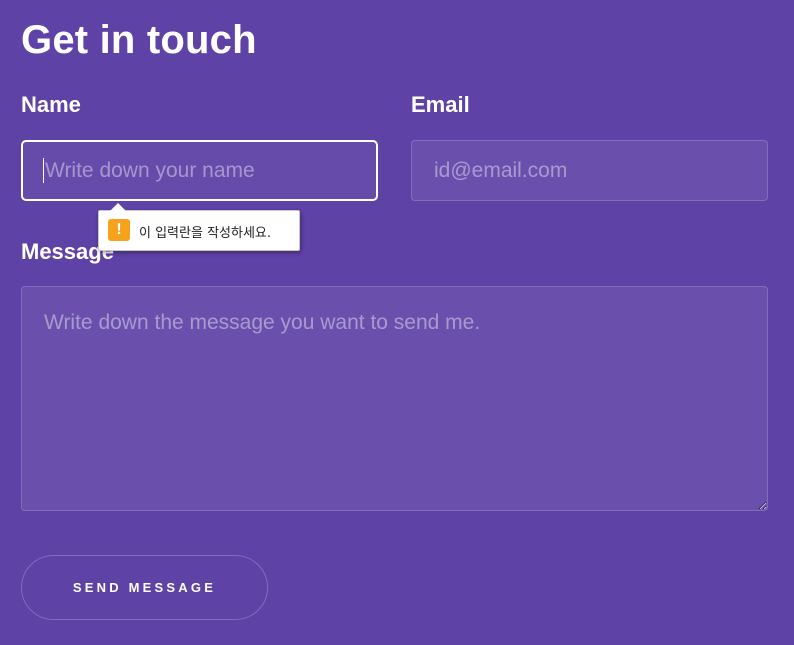 Image resolution: width=794 pixels, height=645 pixels. I want to click on page-title: Get in touch, so click(139, 40).